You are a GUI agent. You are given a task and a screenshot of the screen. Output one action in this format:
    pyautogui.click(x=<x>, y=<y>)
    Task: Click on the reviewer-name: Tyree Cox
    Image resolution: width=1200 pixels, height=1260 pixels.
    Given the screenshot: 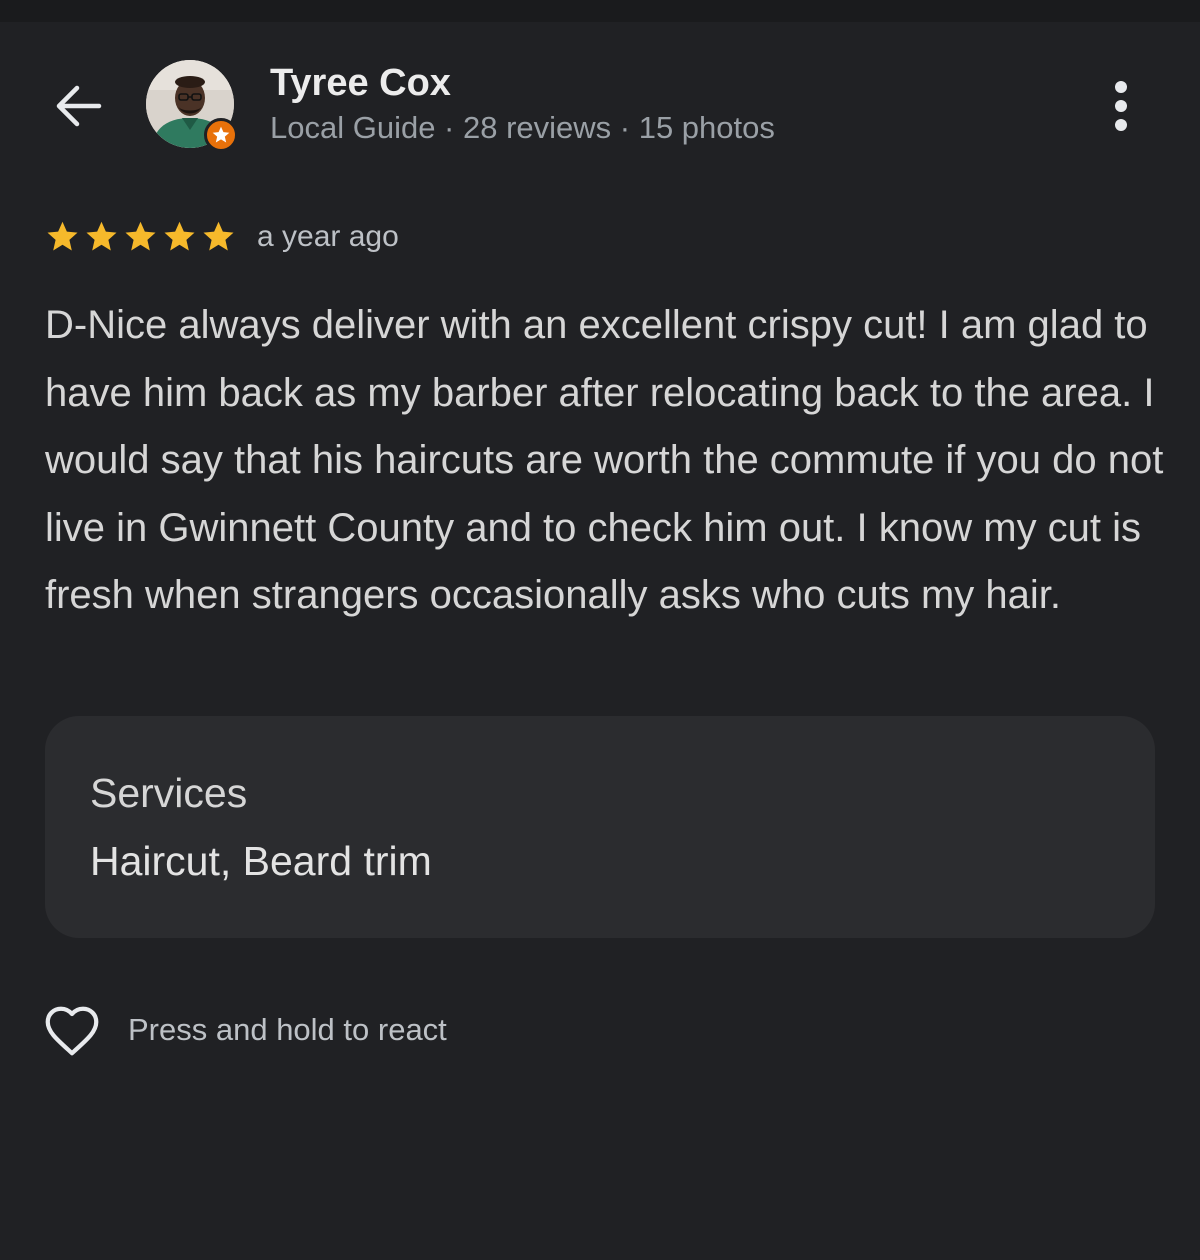 What is the action you would take?
    pyautogui.click(x=360, y=83)
    